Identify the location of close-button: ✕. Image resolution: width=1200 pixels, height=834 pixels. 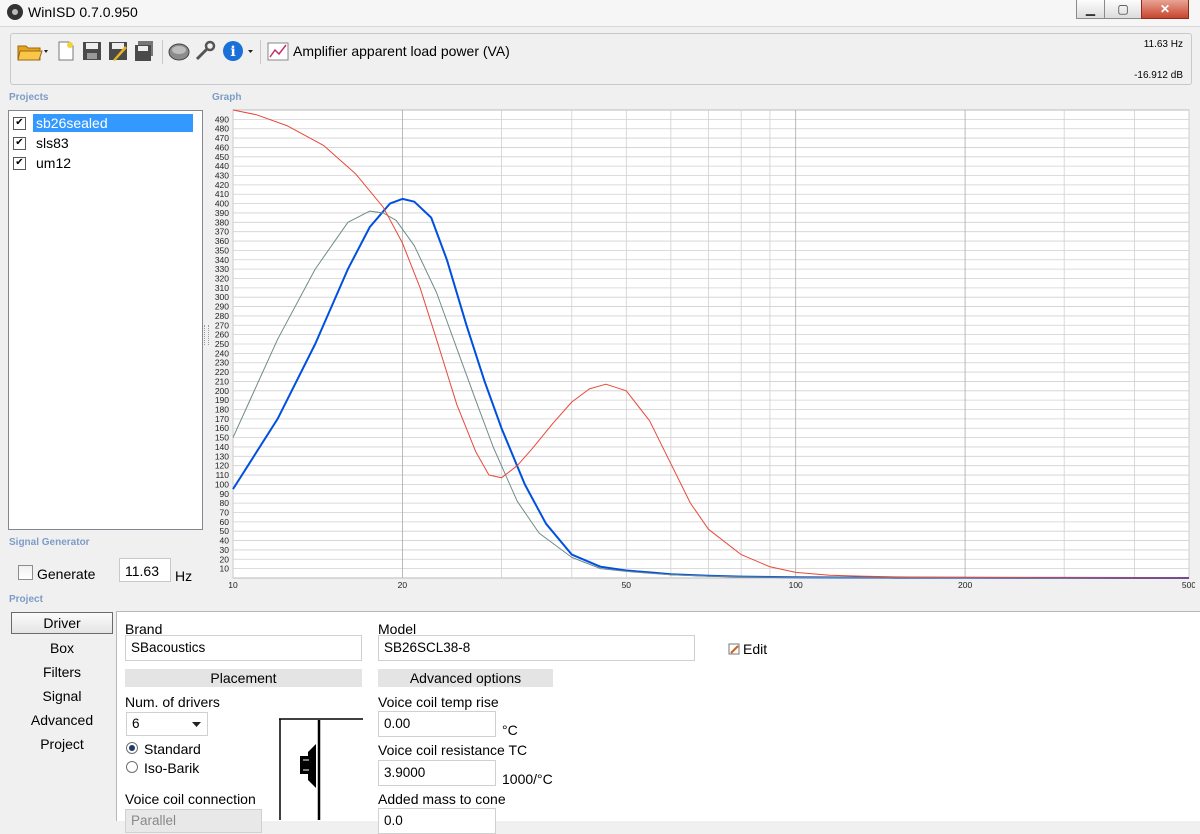
(1165, 9).